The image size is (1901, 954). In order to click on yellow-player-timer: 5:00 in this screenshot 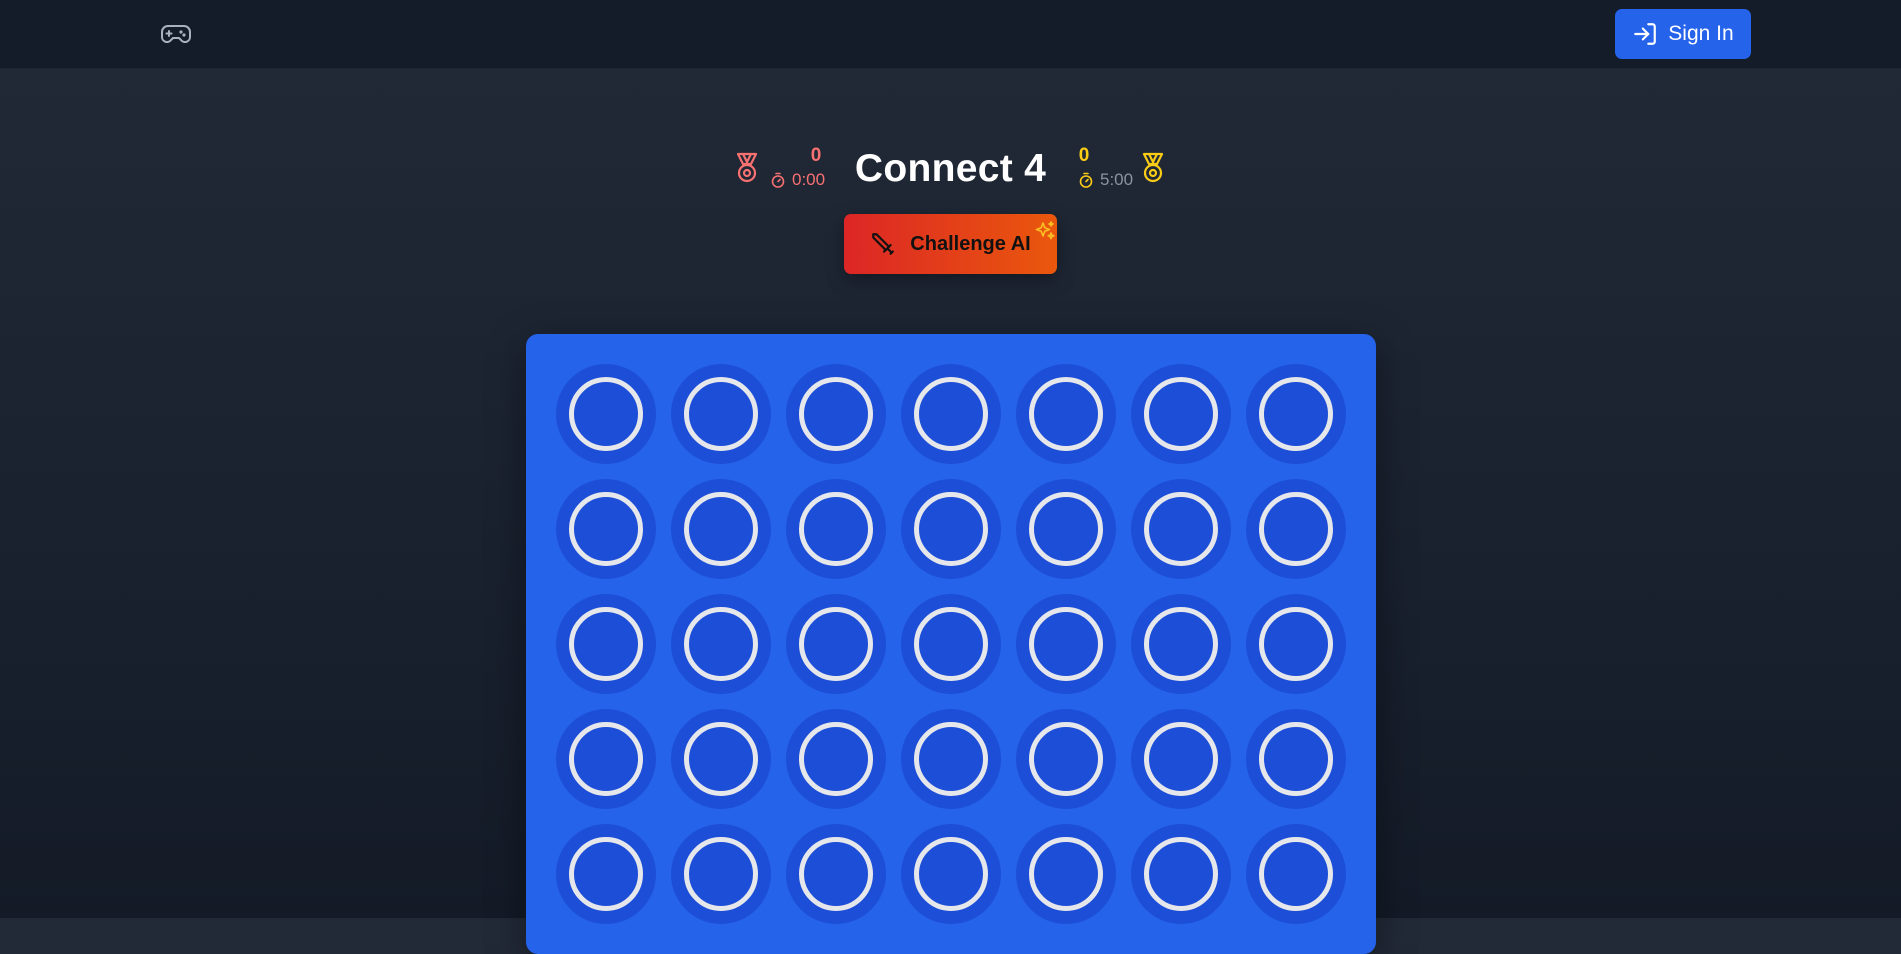, I will do `click(1105, 180)`.